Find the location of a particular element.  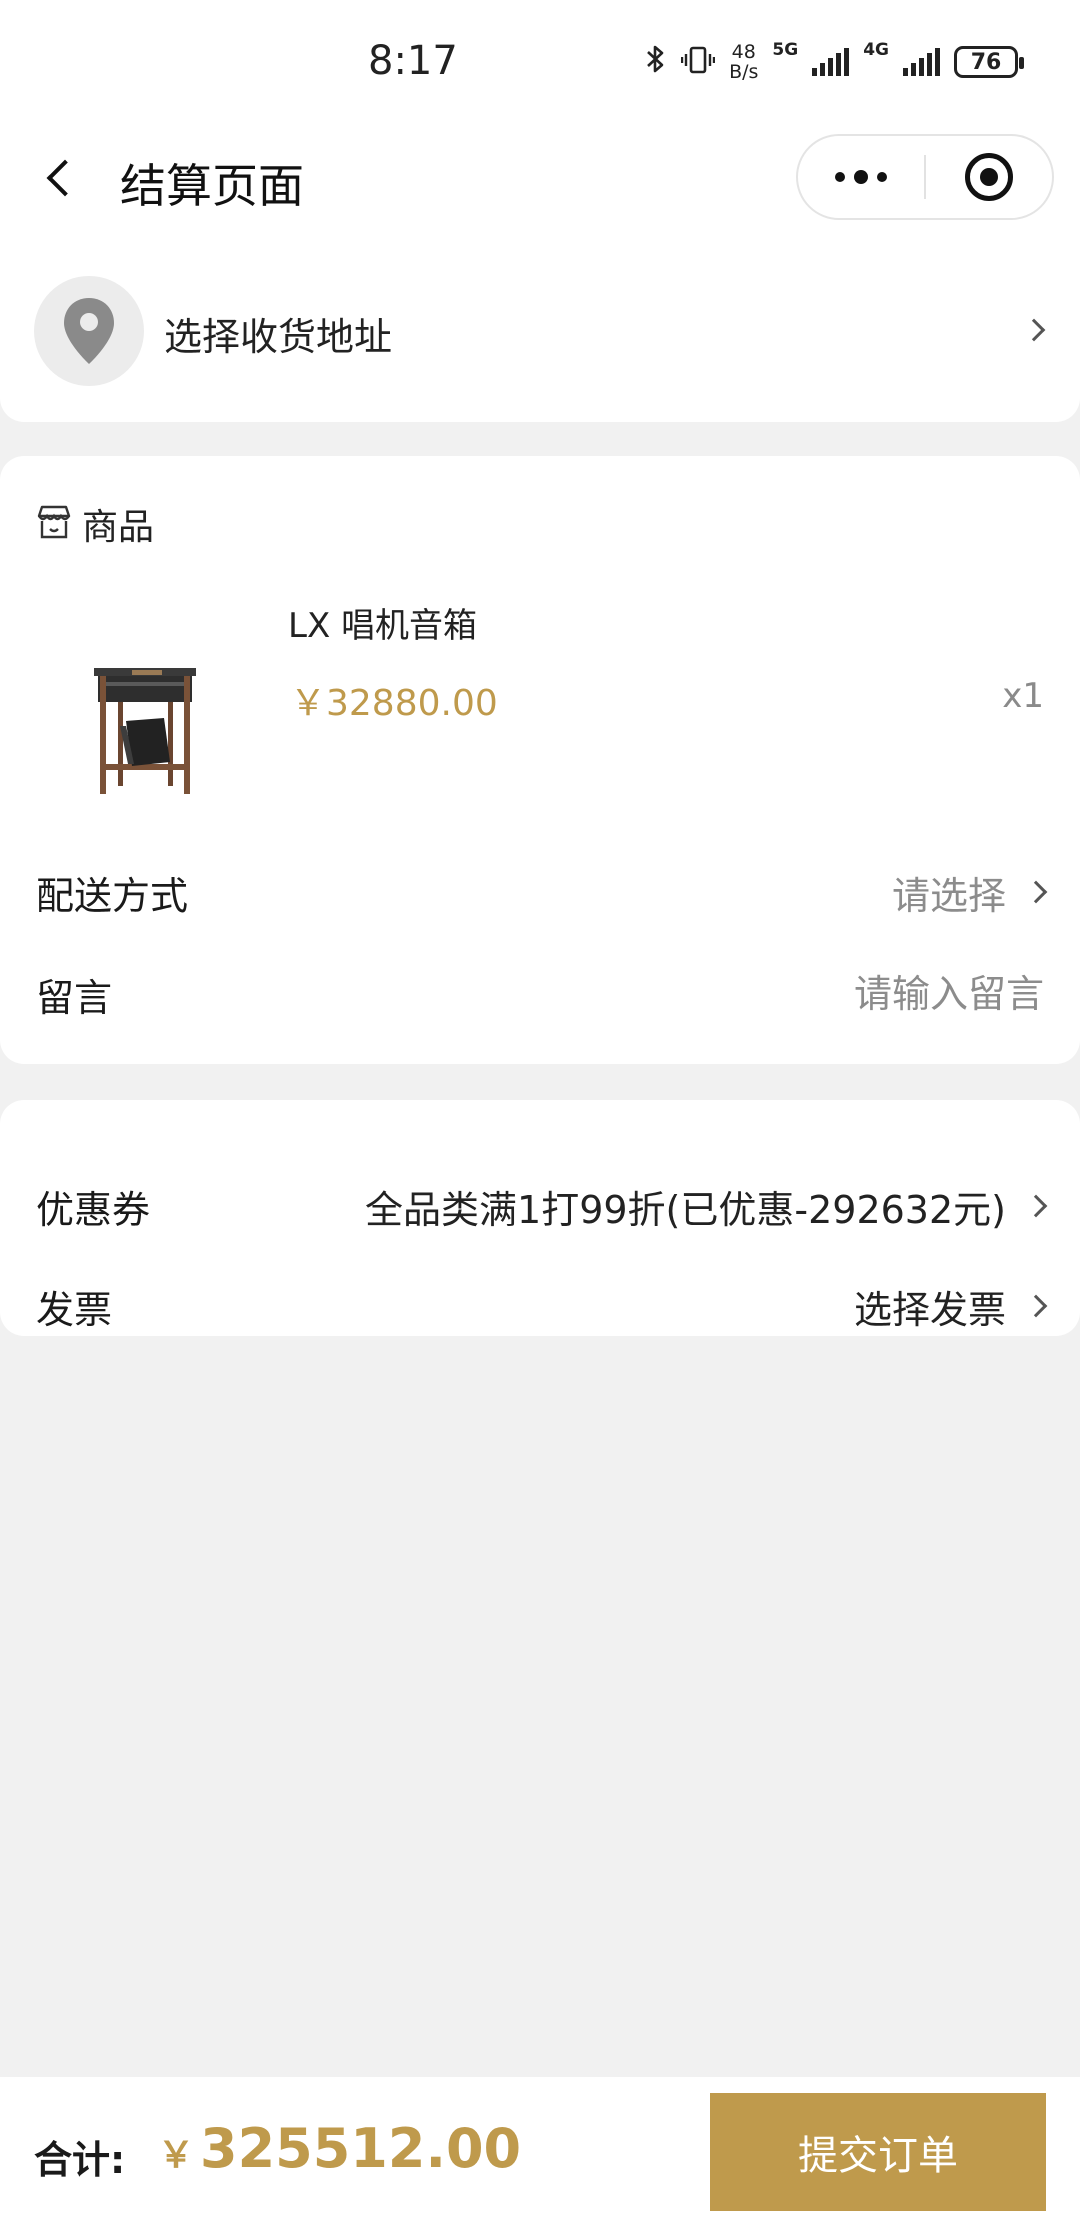

status-time: 8:17 is located at coordinates (413, 61).